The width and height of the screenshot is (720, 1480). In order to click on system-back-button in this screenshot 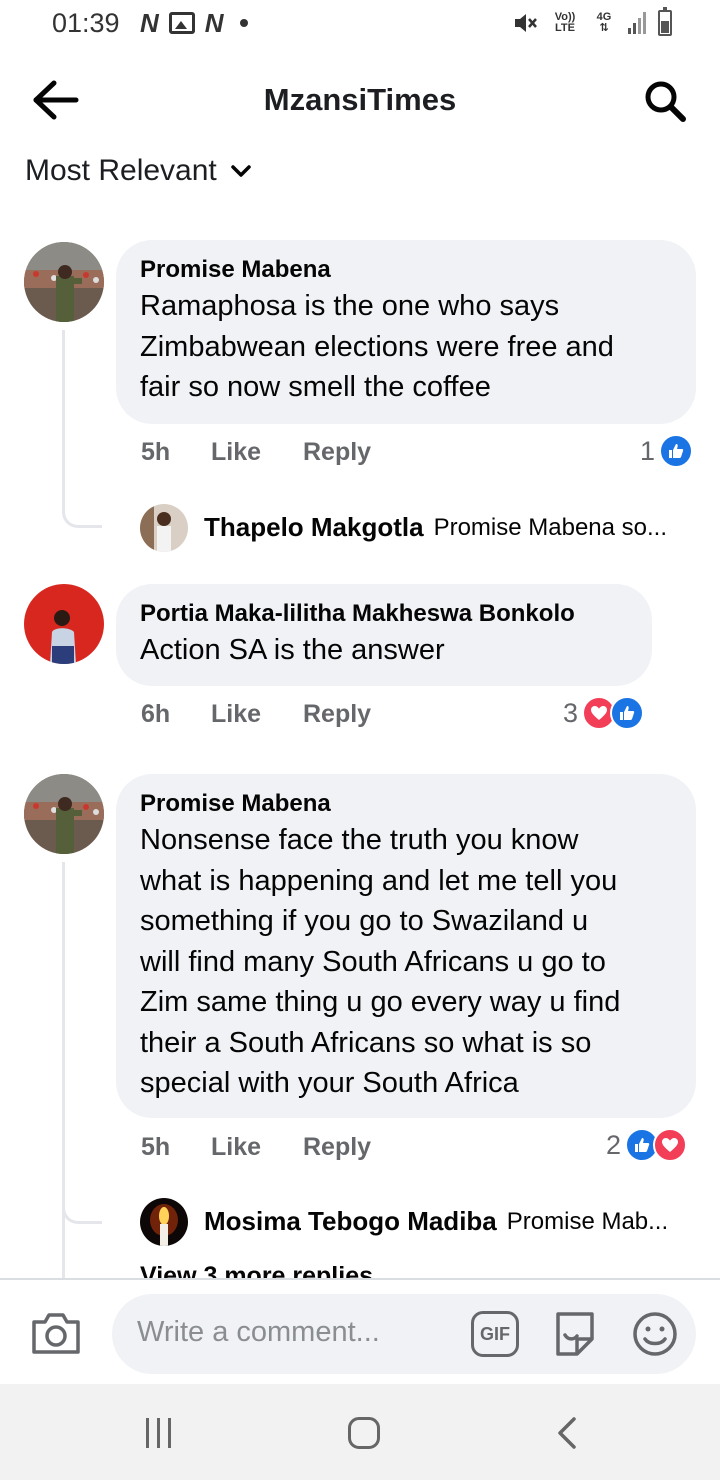, I will do `click(567, 1433)`.